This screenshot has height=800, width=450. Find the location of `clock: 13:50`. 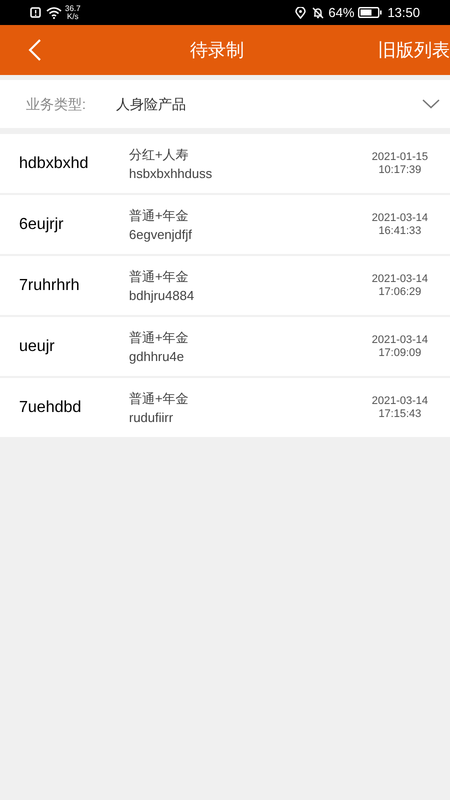

clock: 13:50 is located at coordinates (403, 13).